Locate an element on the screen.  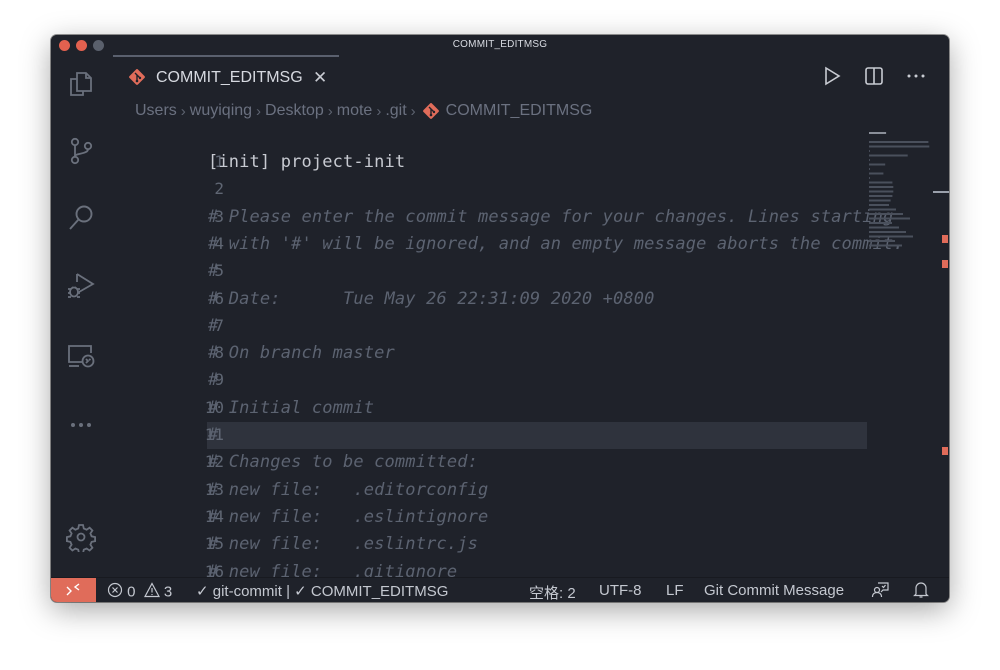
search-button is located at coordinates (81, 218).